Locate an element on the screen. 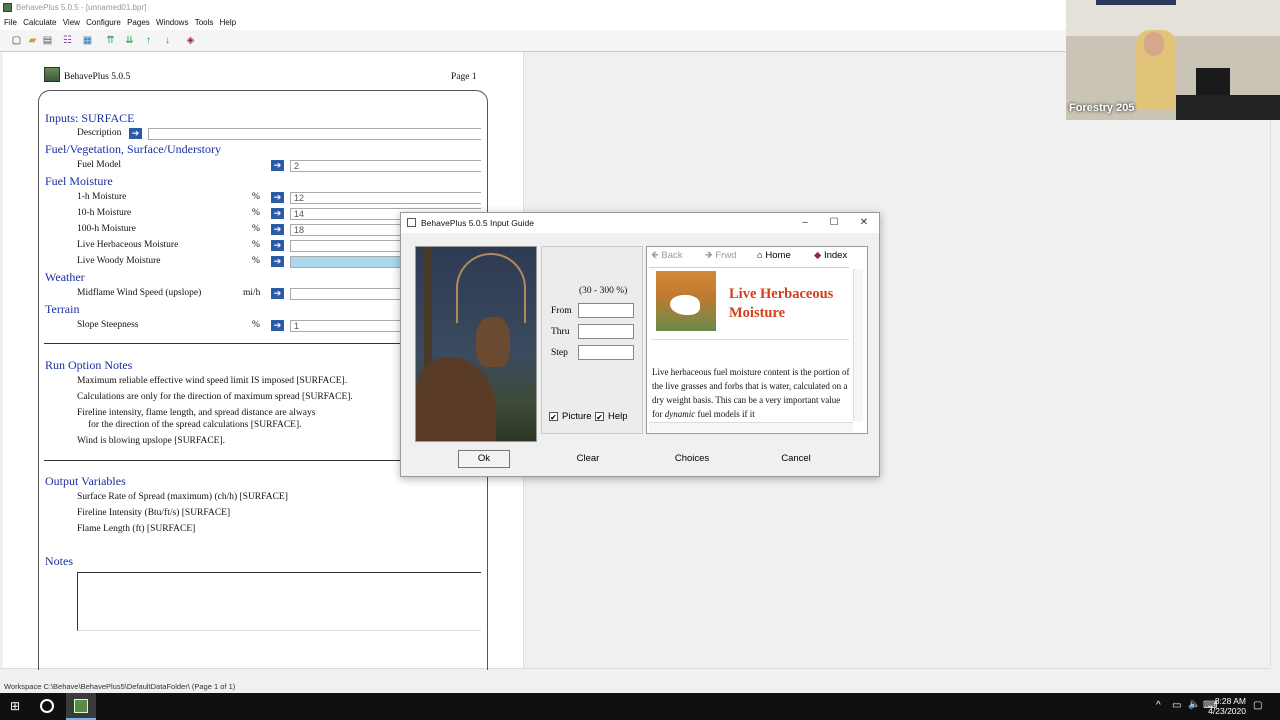 The image size is (1280, 720). first-page-icon: ⇈ is located at coordinates (110, 40).